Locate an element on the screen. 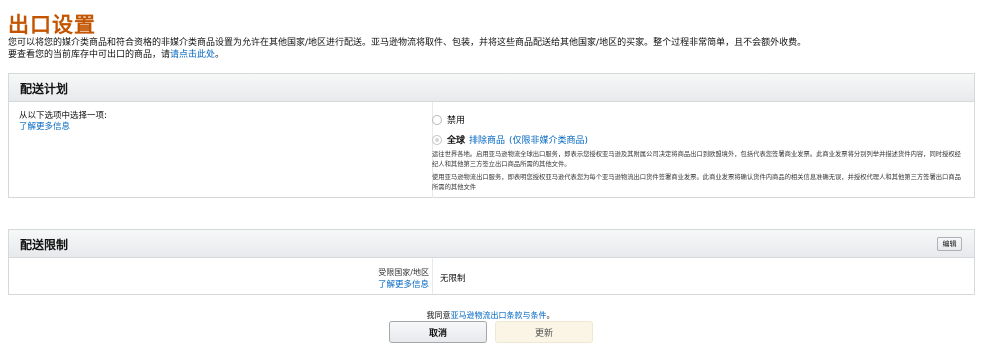  option-global: 全球 排除商品 (仅限非媒介类商品) is located at coordinates (510, 139).